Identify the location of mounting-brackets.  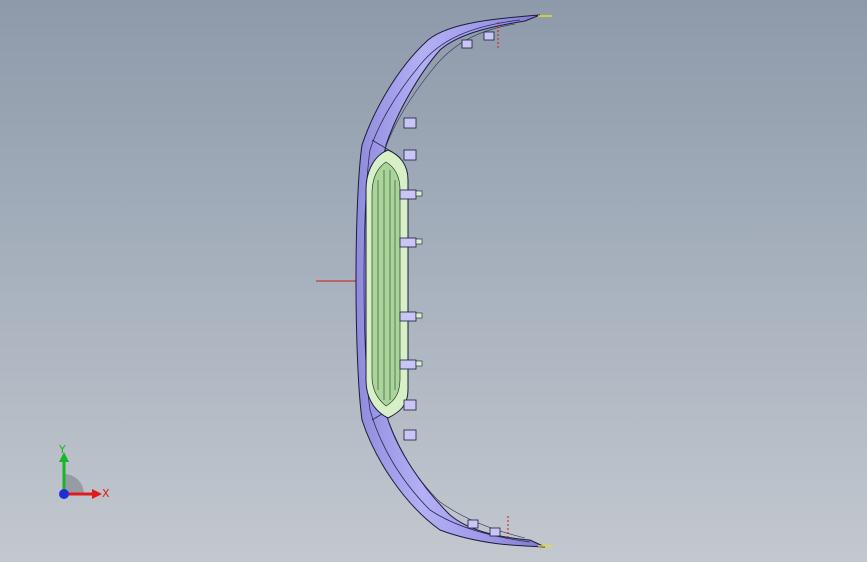
(450, 284).